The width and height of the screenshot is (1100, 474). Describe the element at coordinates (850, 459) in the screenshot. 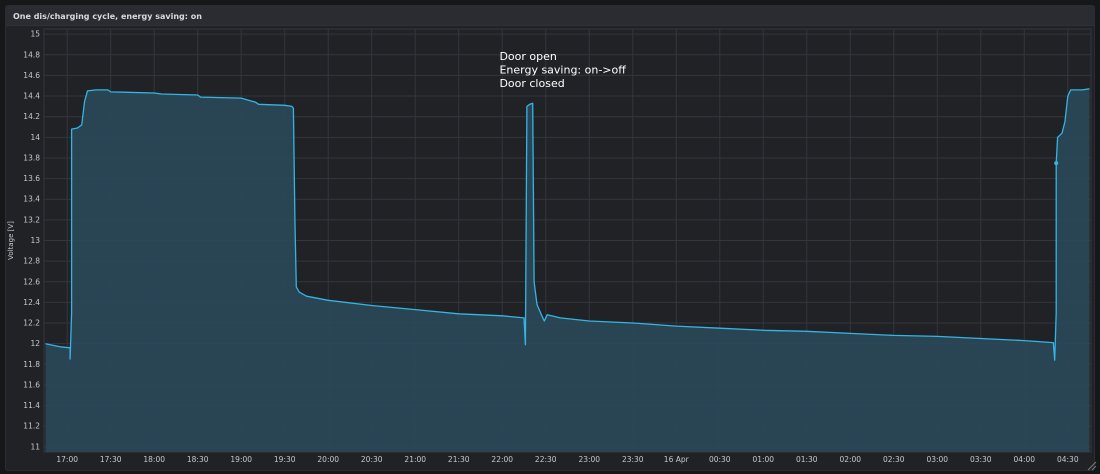

I see `x-tick-label: 02:00` at that location.